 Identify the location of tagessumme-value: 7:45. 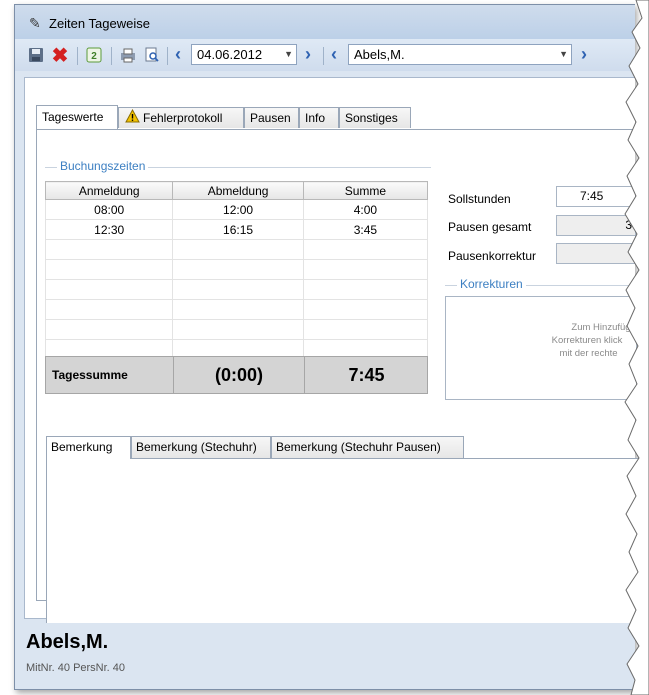
(366, 375).